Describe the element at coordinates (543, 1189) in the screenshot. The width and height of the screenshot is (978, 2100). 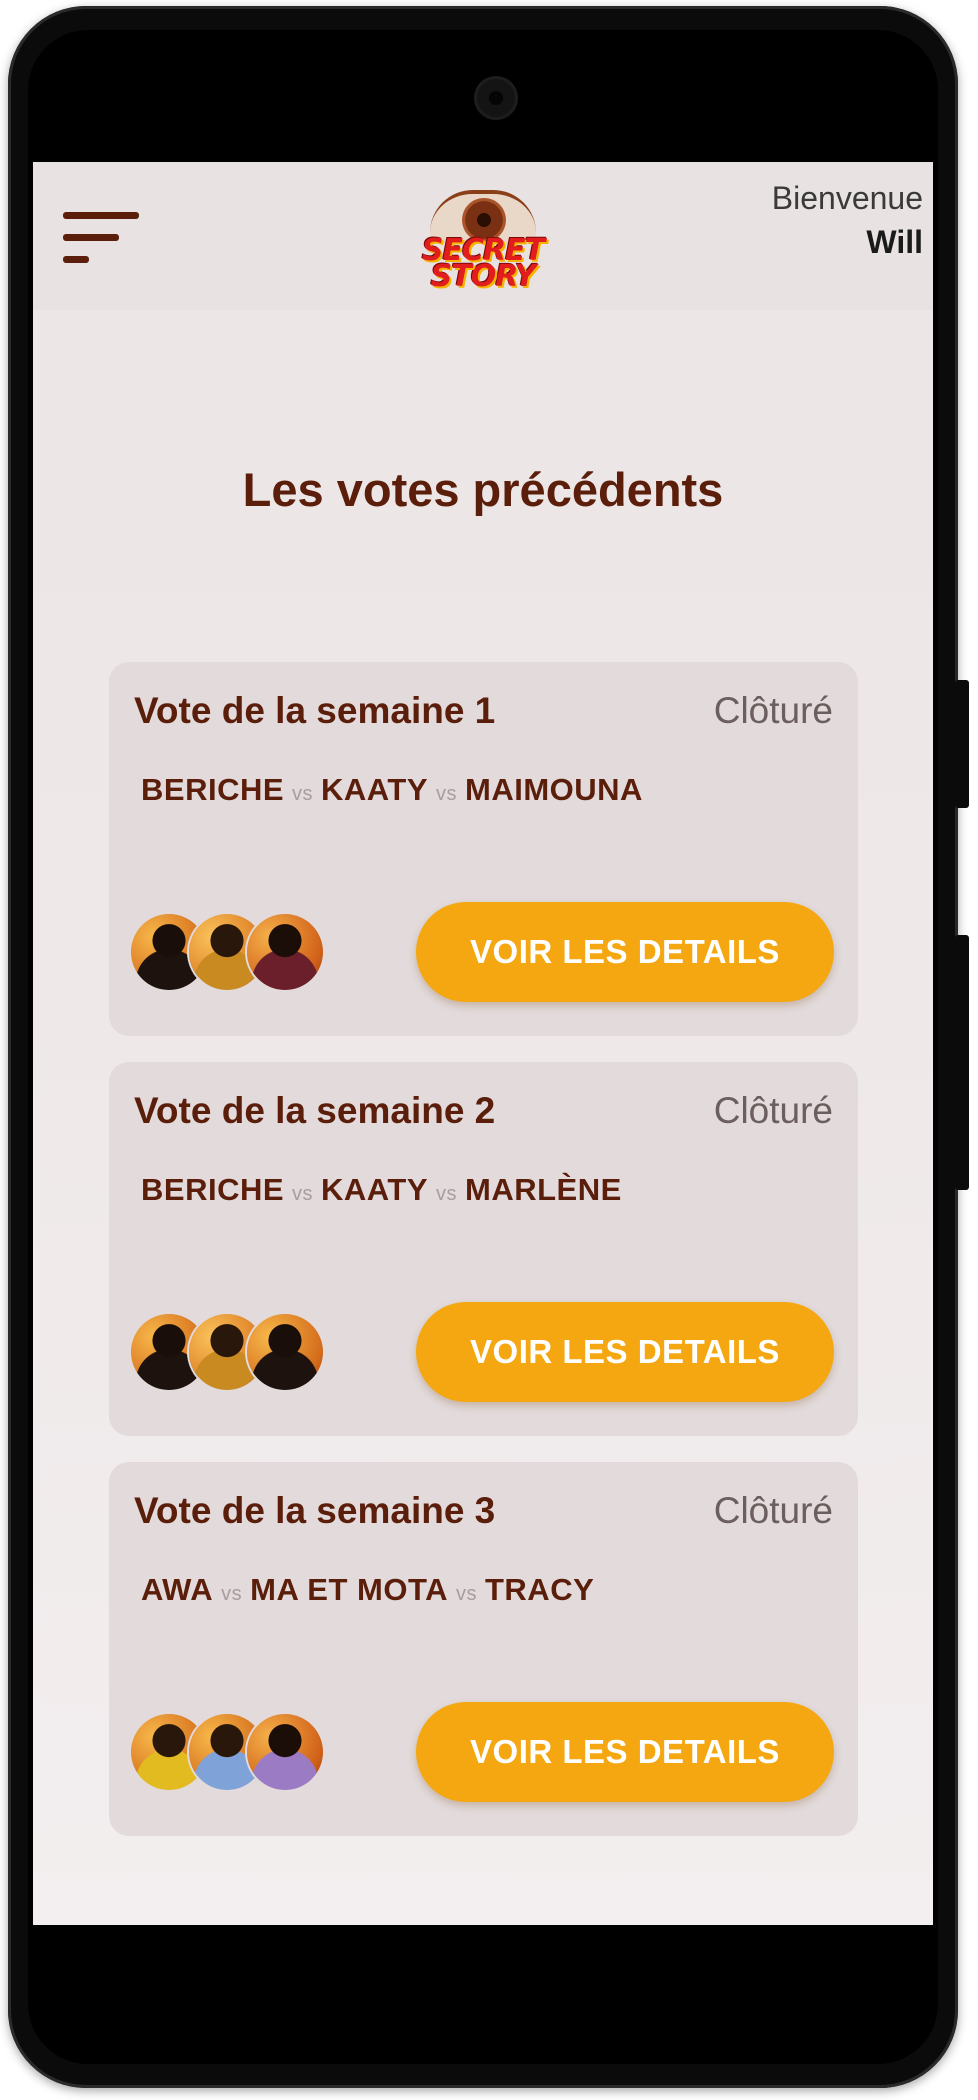
I see `nominee-name: MARLÈNE` at that location.